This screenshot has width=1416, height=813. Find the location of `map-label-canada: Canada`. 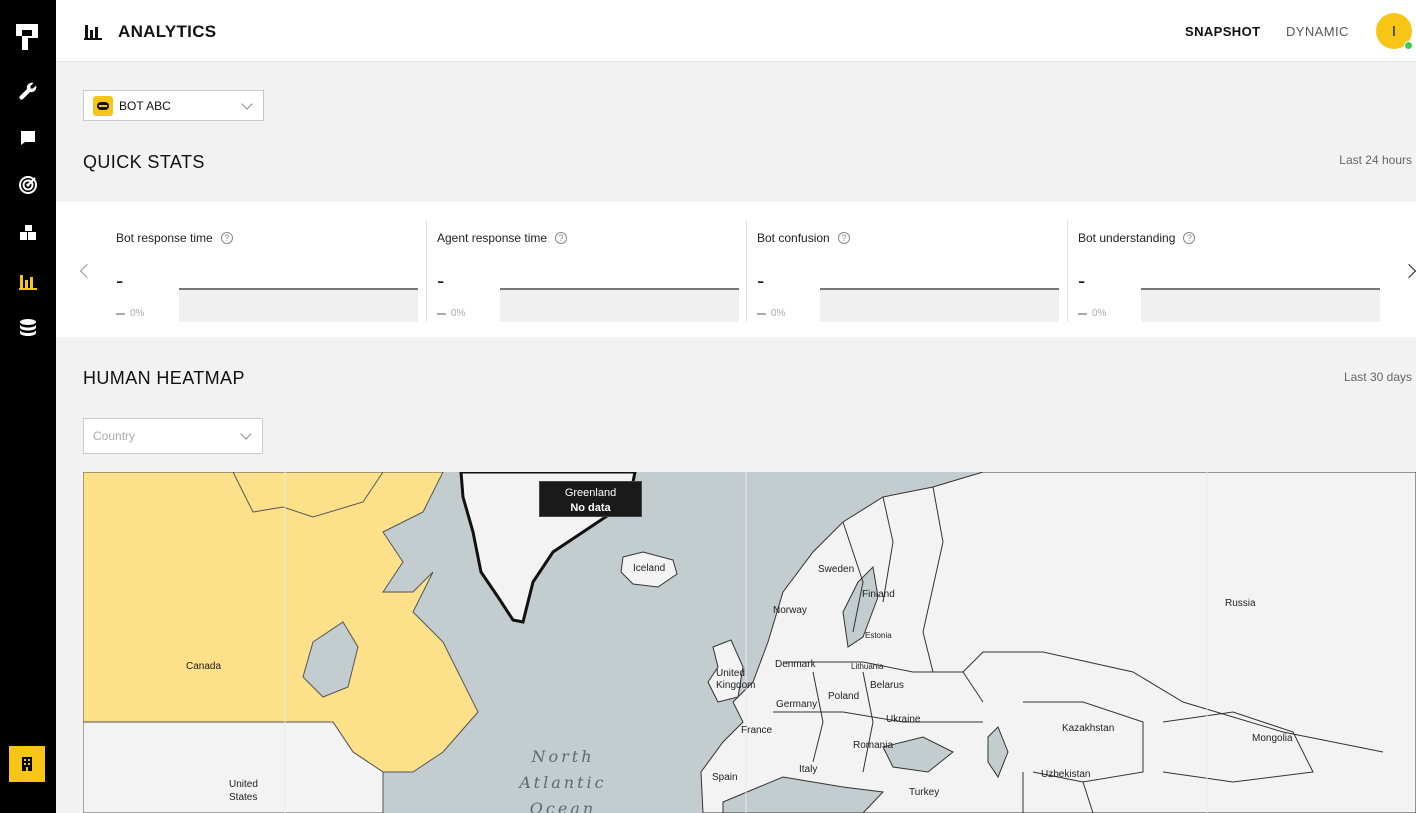

map-label-canada: Canada is located at coordinates (204, 666).